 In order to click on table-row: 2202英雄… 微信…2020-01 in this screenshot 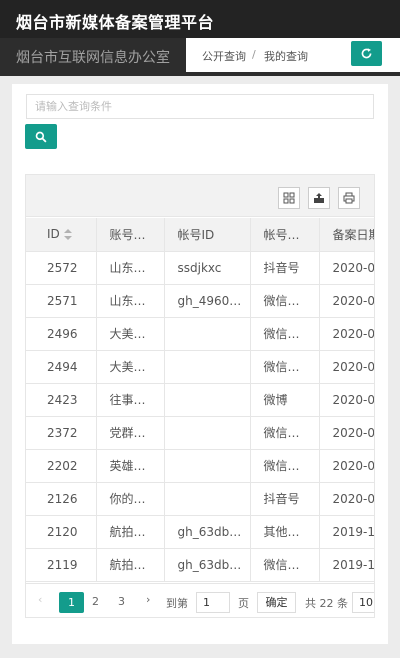, I will do `click(200, 466)`.